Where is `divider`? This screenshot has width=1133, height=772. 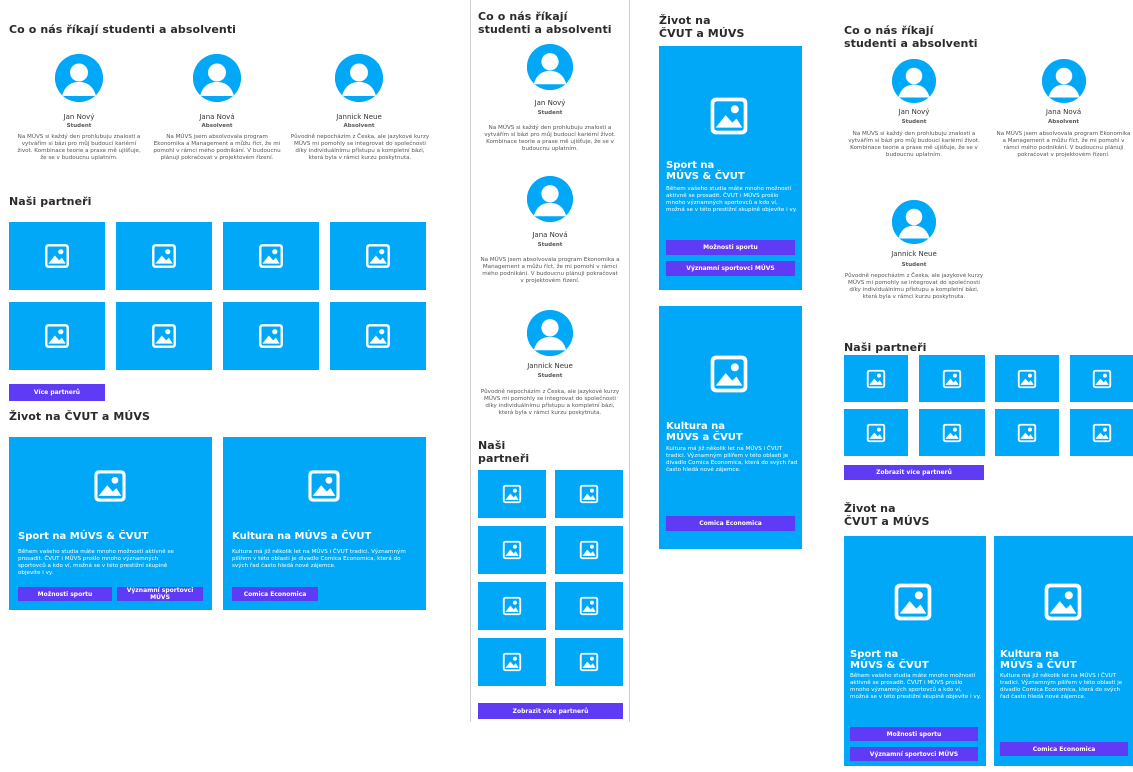
divider is located at coordinates (470, 361).